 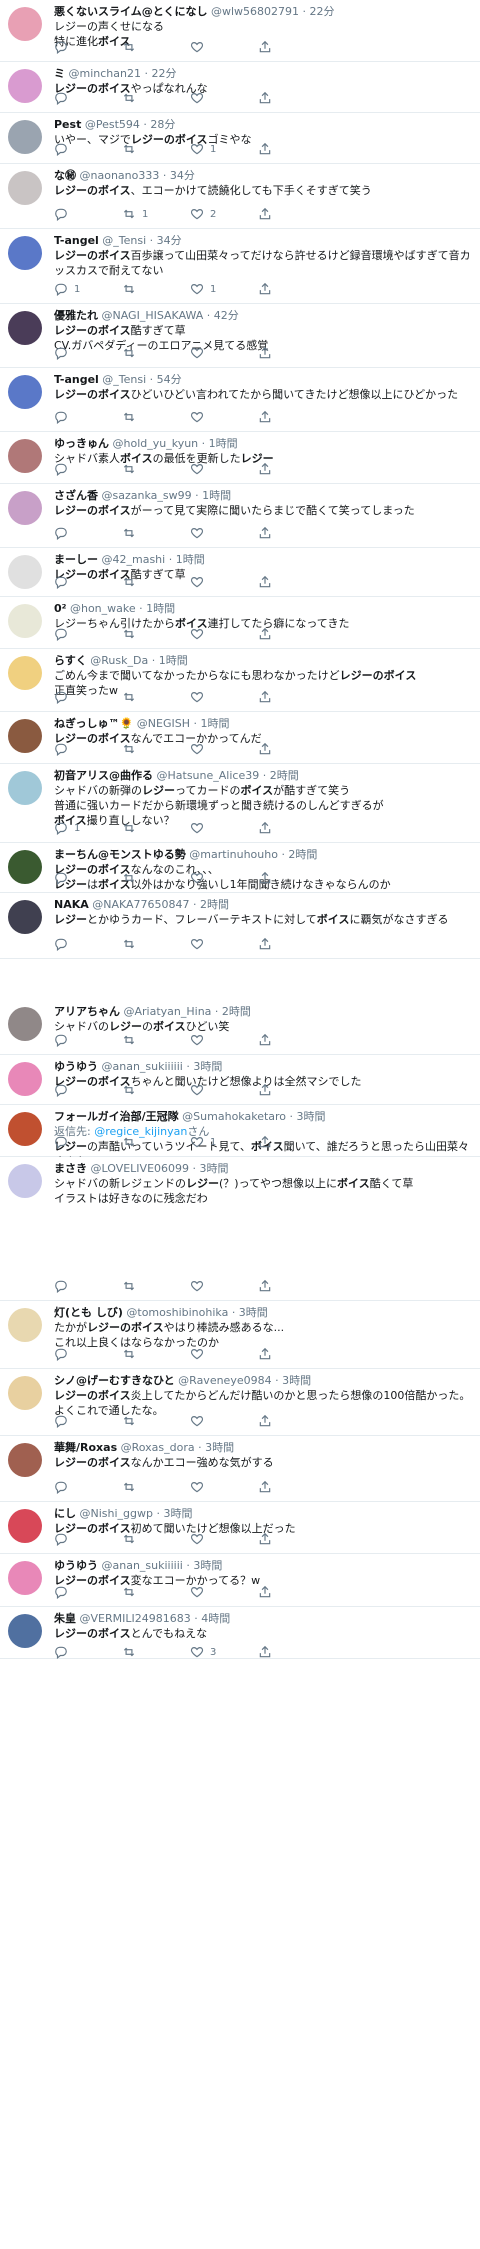 What do you see at coordinates (120, 854) in the screenshot?
I see `user-name: まーちん@モンストゆる勢` at bounding box center [120, 854].